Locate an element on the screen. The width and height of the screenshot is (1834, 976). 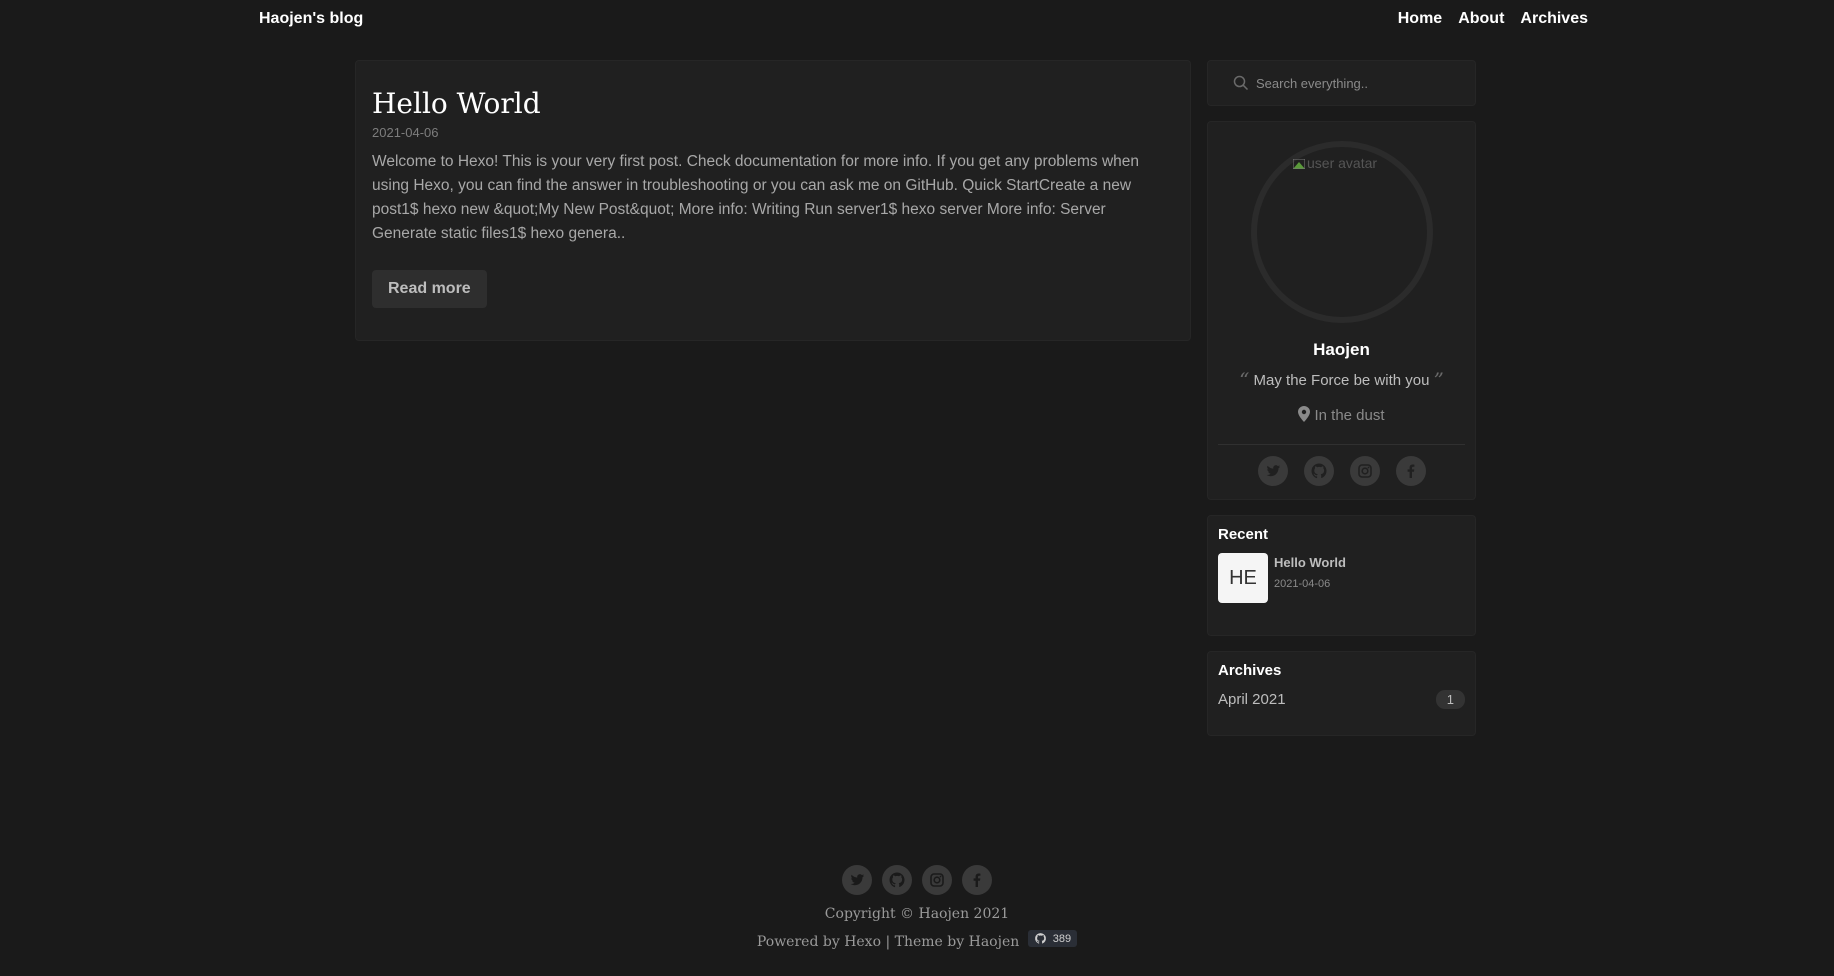
divider is located at coordinates (1341, 444).